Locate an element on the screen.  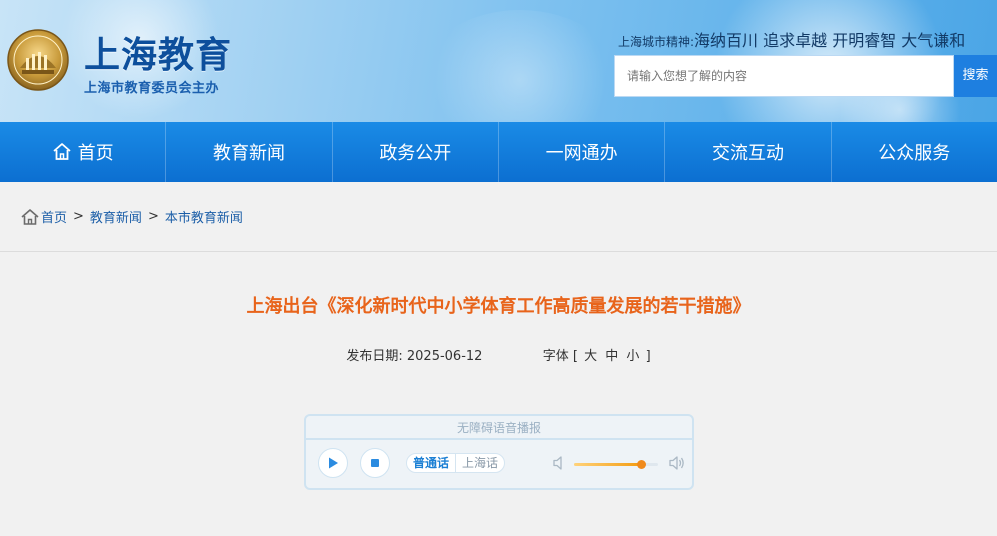
nav-item-home: 首页 is located at coordinates (83, 152).